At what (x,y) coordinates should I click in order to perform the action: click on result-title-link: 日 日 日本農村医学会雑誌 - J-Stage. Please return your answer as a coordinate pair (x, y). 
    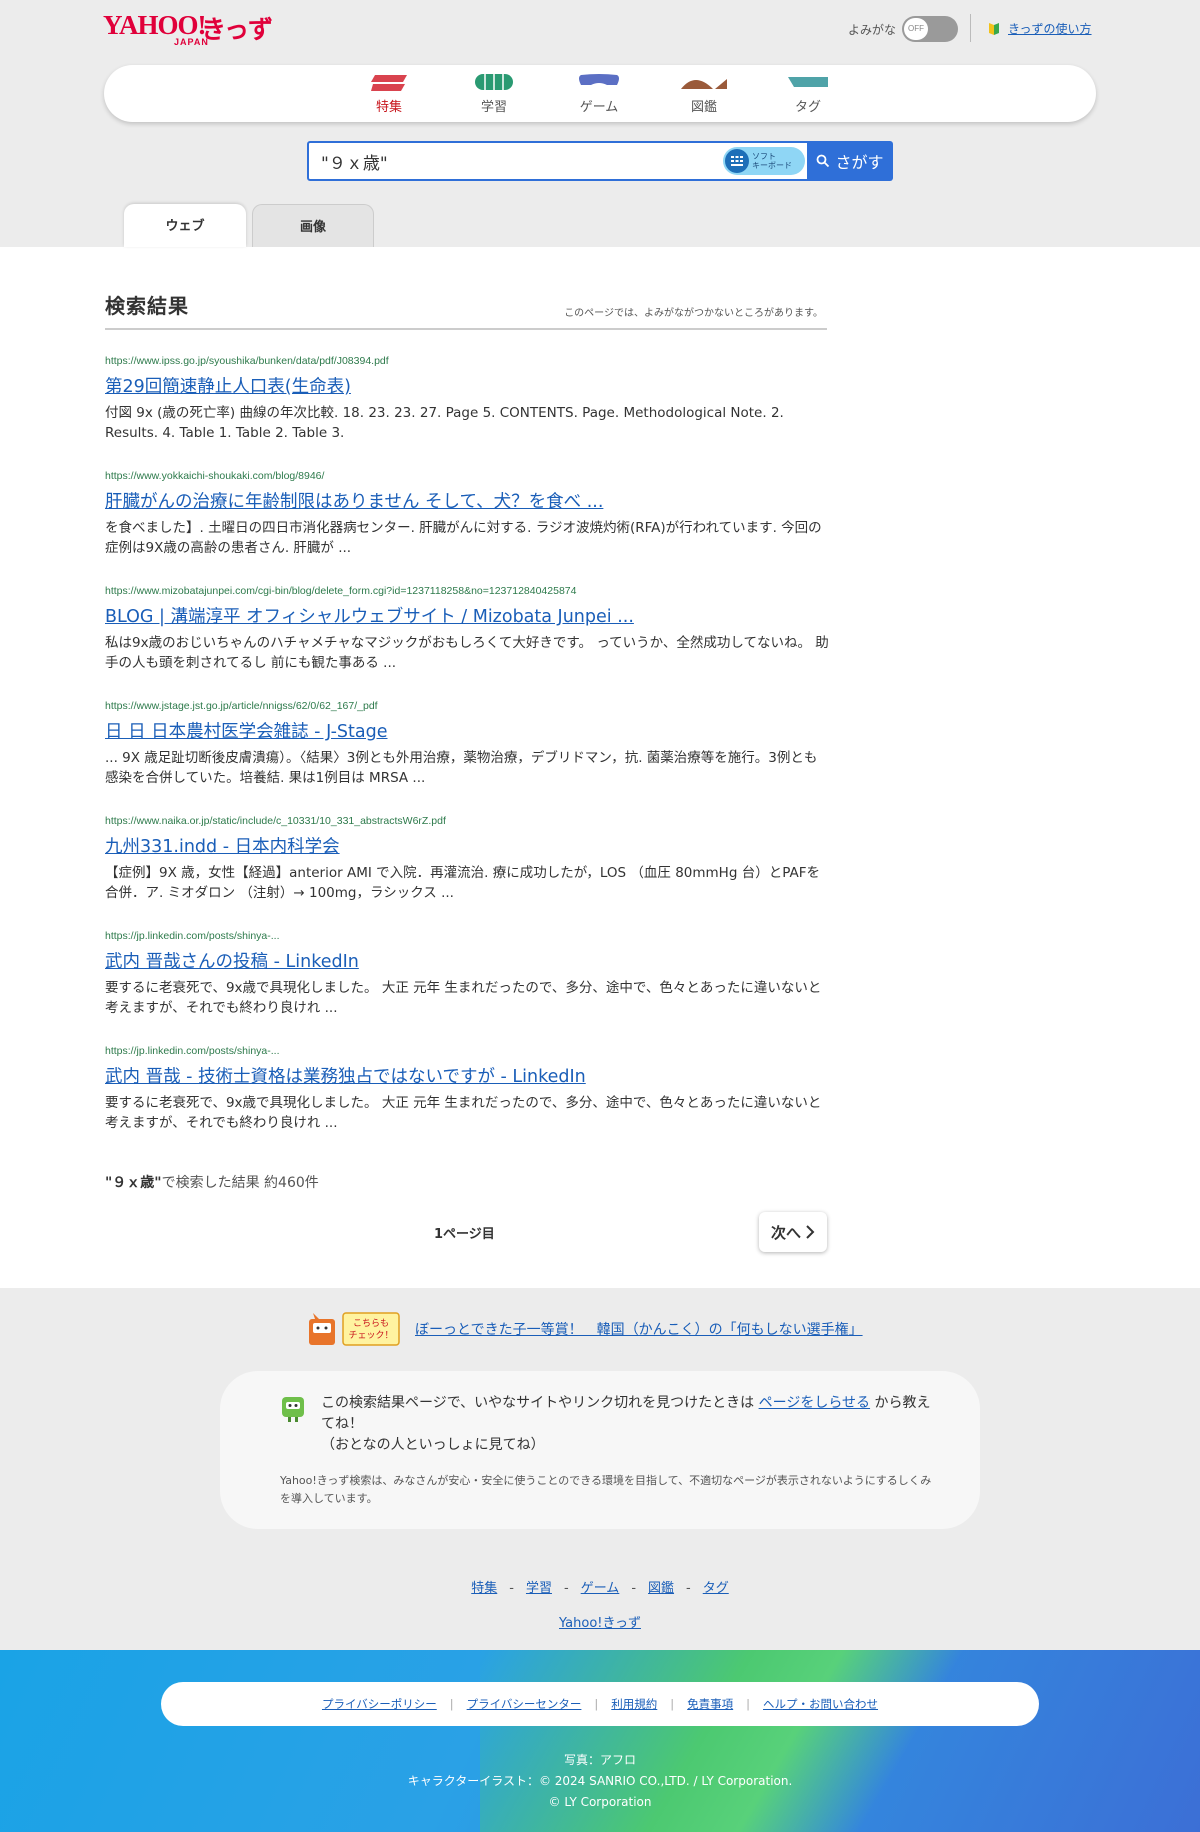
    Looking at the image, I should click on (467, 730).